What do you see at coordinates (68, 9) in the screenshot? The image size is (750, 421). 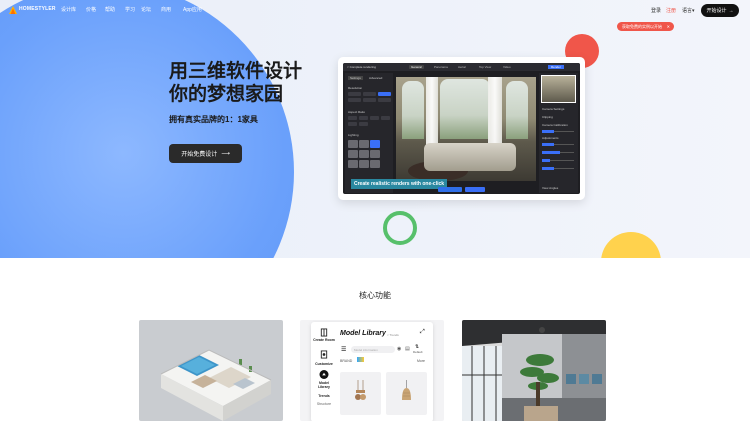 I see `nav-item-design-library: 设计库` at bounding box center [68, 9].